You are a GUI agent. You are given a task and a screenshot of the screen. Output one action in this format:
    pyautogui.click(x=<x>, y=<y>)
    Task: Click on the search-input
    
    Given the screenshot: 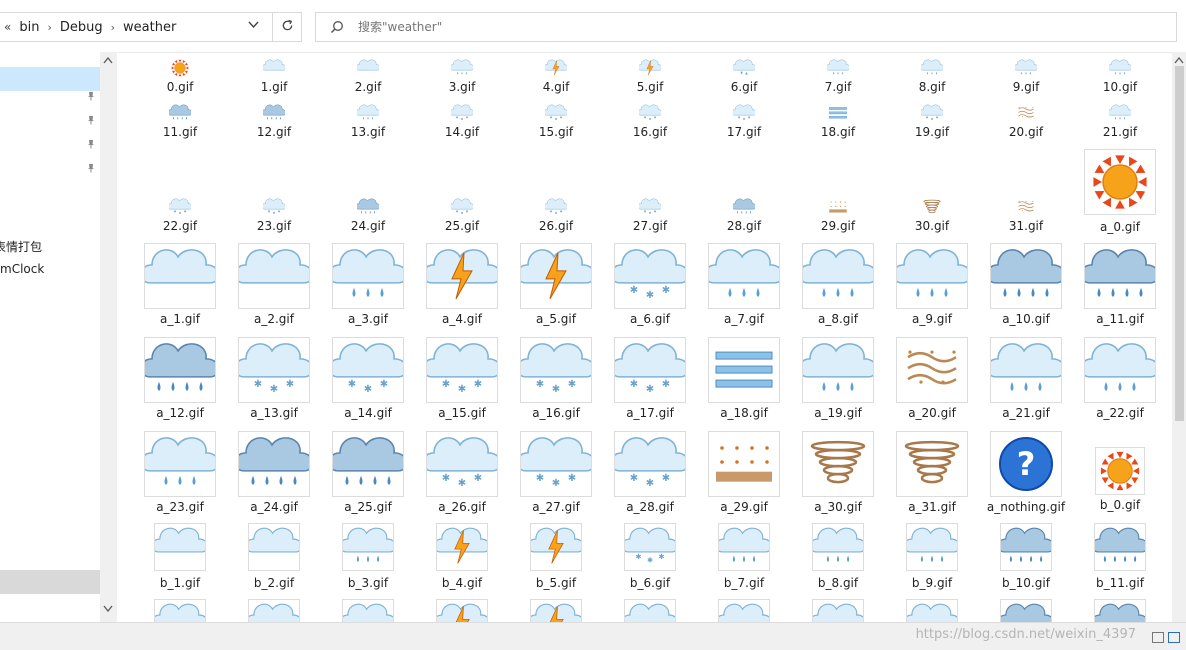 What is the action you would take?
    pyautogui.click(x=708, y=27)
    